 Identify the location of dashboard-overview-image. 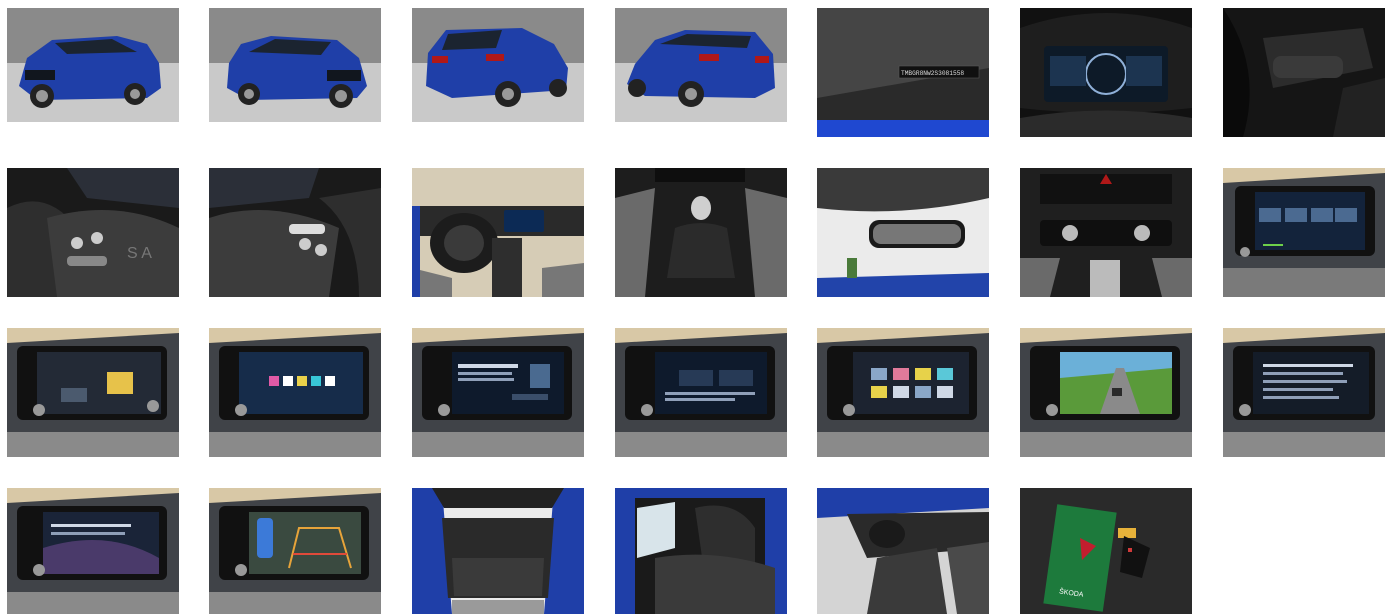
(498, 232).